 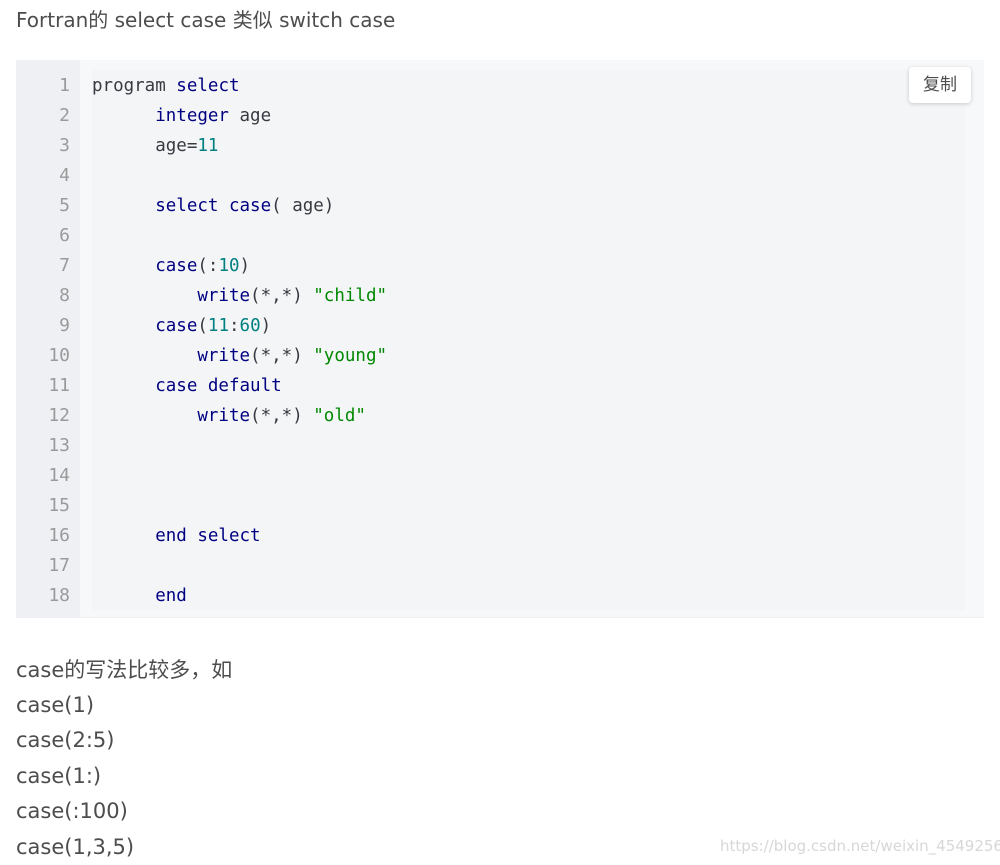 I want to click on paragraph-heading: case的写法比较多，如, so click(x=124, y=670).